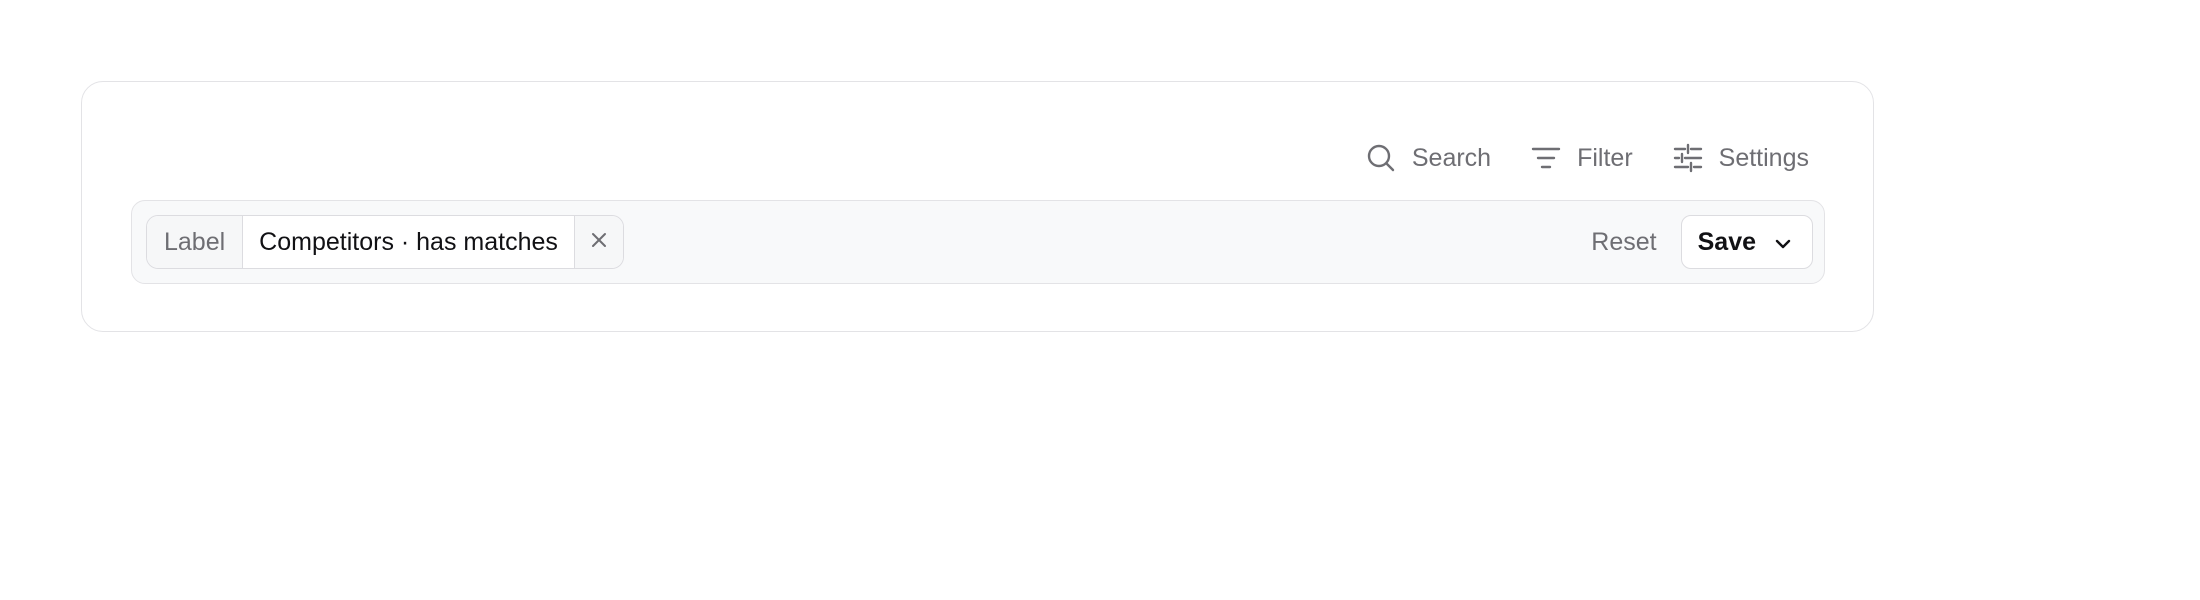 This screenshot has width=2200, height=600. I want to click on save-button: Save, so click(1746, 242).